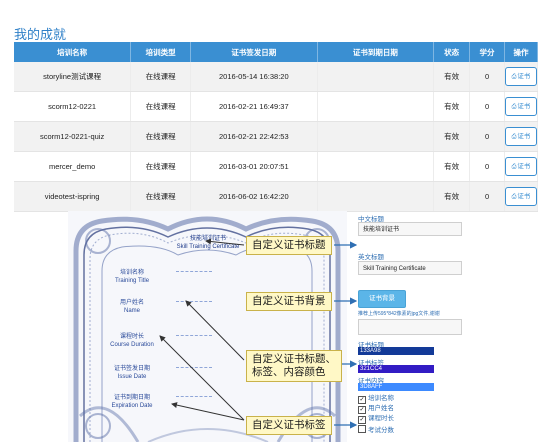 The image size is (547, 442). Describe the element at coordinates (399, 314) in the screenshot. I see `background-hint: 推荐上传595*842像素的jpg文件,谢谢` at that location.